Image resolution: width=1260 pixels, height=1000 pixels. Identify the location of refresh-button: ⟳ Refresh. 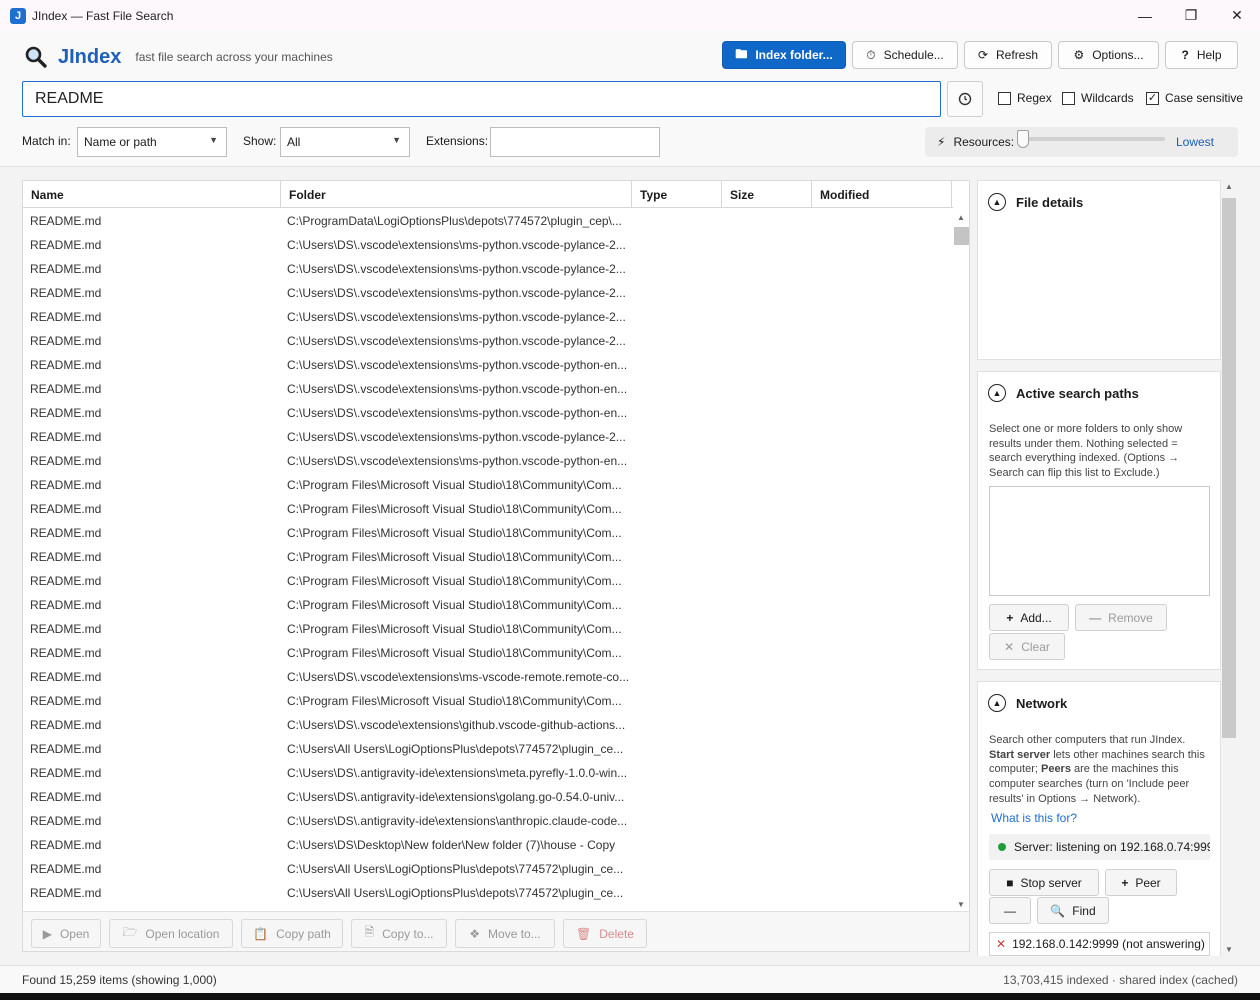
(1008, 55).